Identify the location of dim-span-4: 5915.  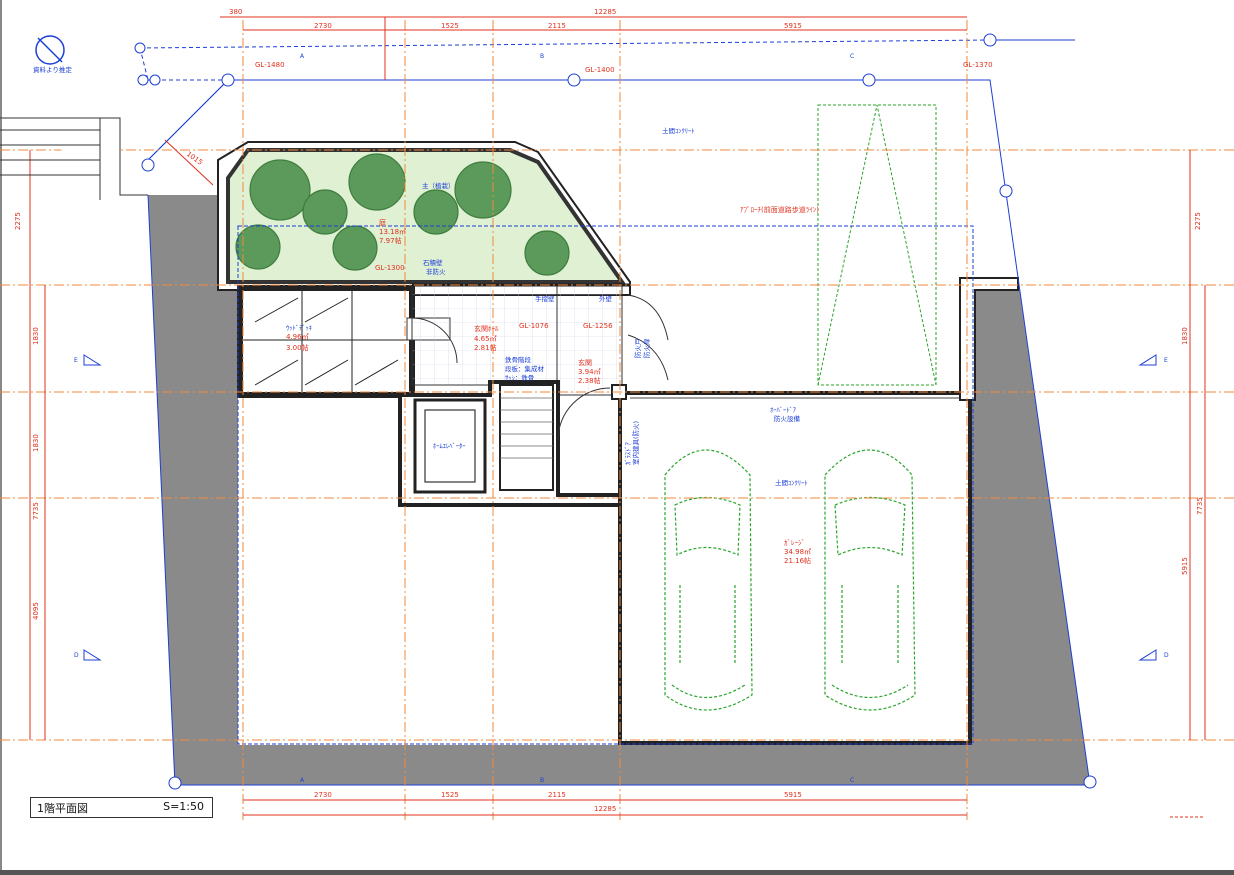
(793, 26).